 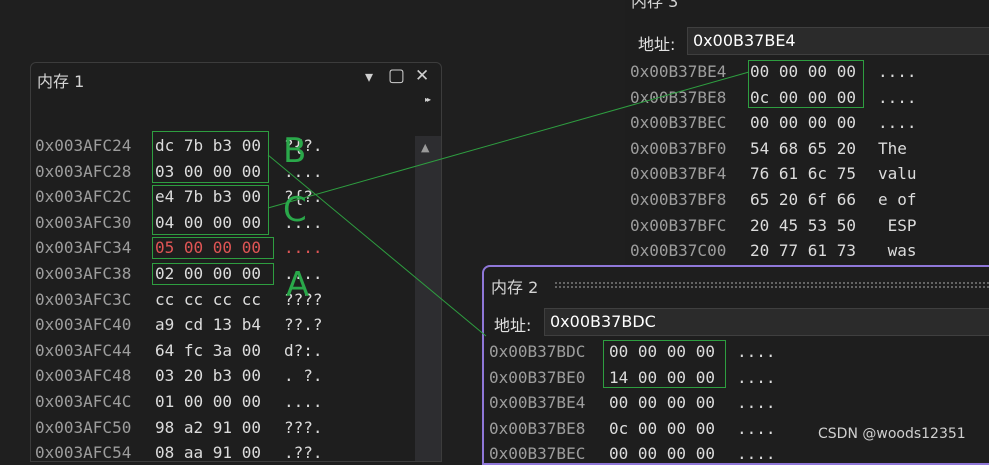 What do you see at coordinates (515, 287) in the screenshot?
I see `memory-2-title: 内存 2` at bounding box center [515, 287].